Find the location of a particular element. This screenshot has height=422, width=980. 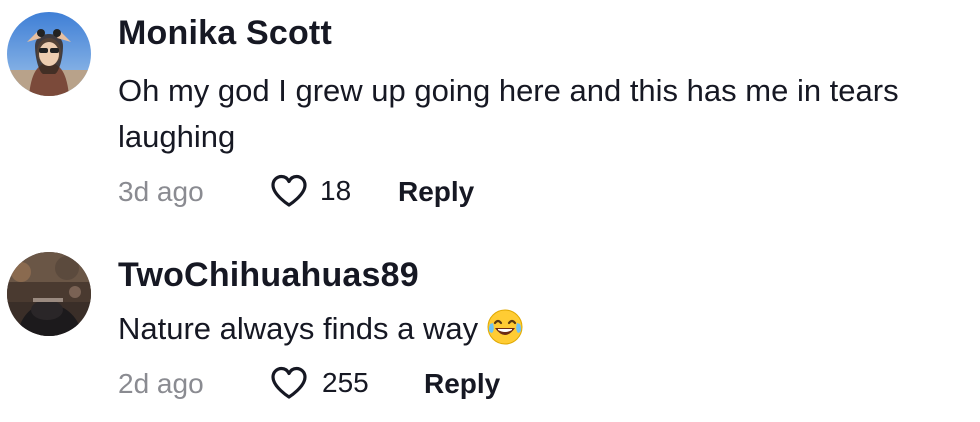

comment-timestamp: 2d ago is located at coordinates (161, 383).